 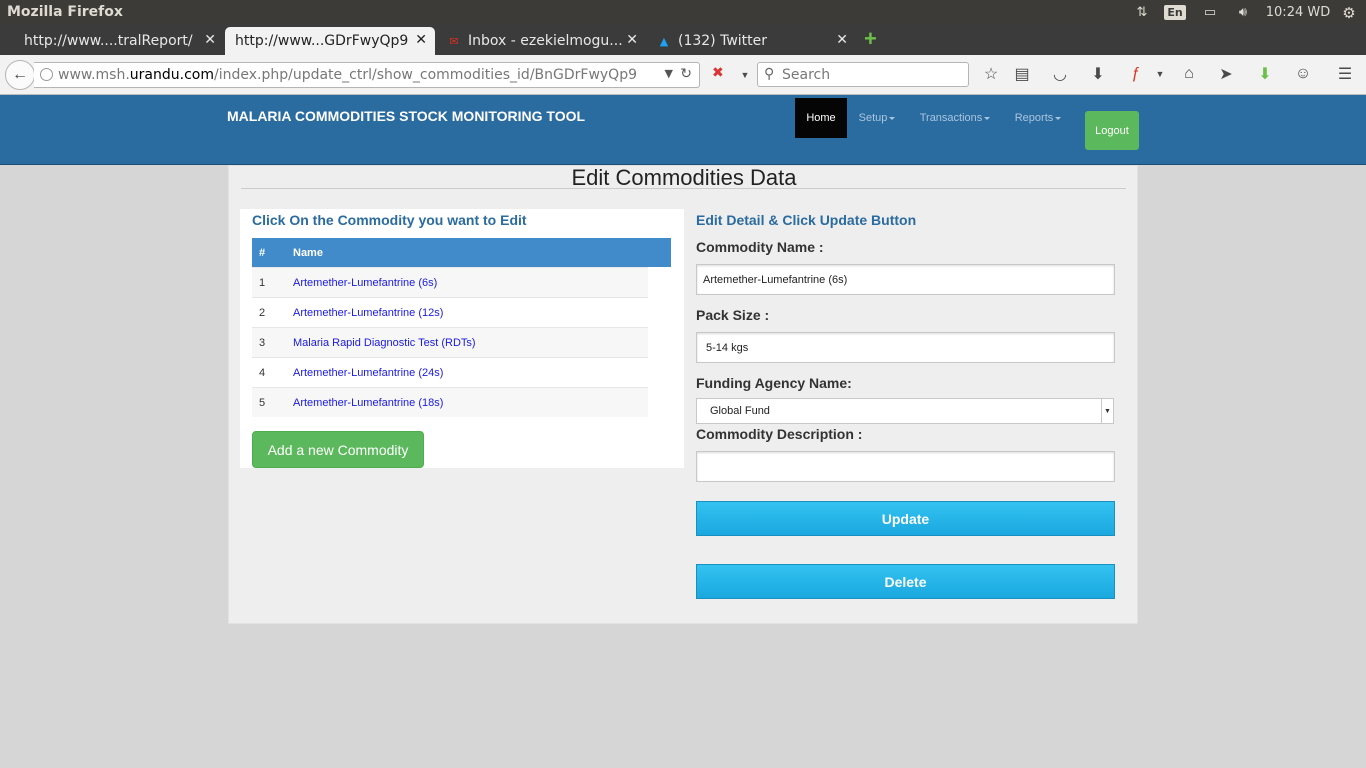 I want to click on nav-home: Home, so click(x=821, y=118).